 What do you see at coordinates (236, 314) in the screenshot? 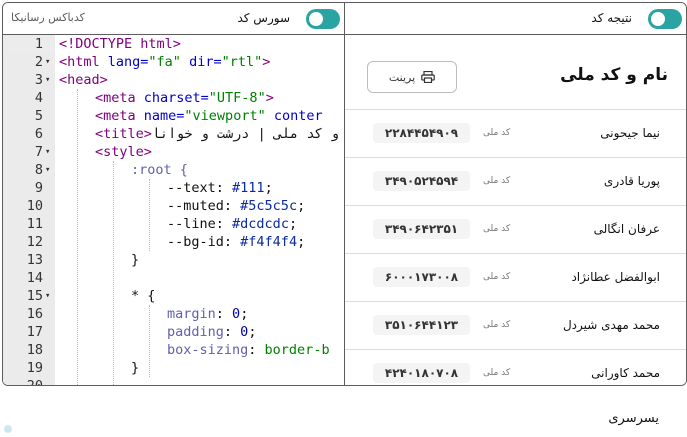
I see `value-token: 0` at bounding box center [236, 314].